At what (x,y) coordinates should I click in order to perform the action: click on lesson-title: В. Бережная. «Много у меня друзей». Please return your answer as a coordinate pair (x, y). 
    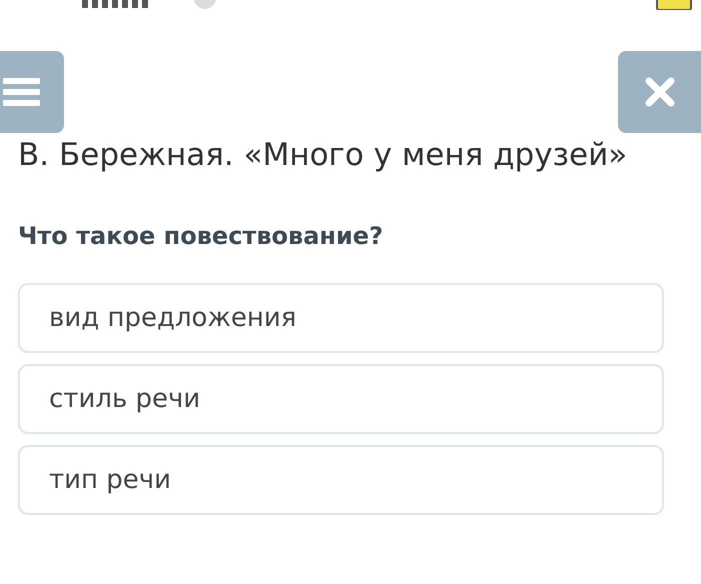
    Looking at the image, I should click on (323, 155).